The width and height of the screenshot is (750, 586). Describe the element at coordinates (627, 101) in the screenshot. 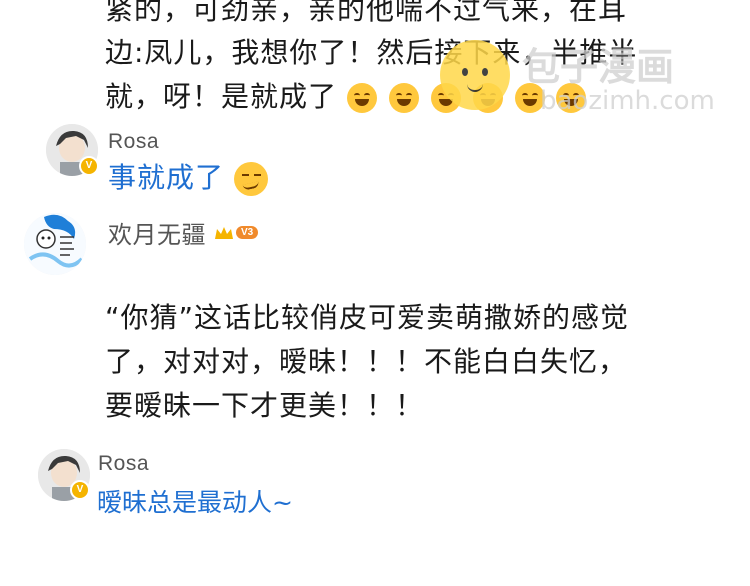

I see `watermark-url: baozimh.com` at that location.